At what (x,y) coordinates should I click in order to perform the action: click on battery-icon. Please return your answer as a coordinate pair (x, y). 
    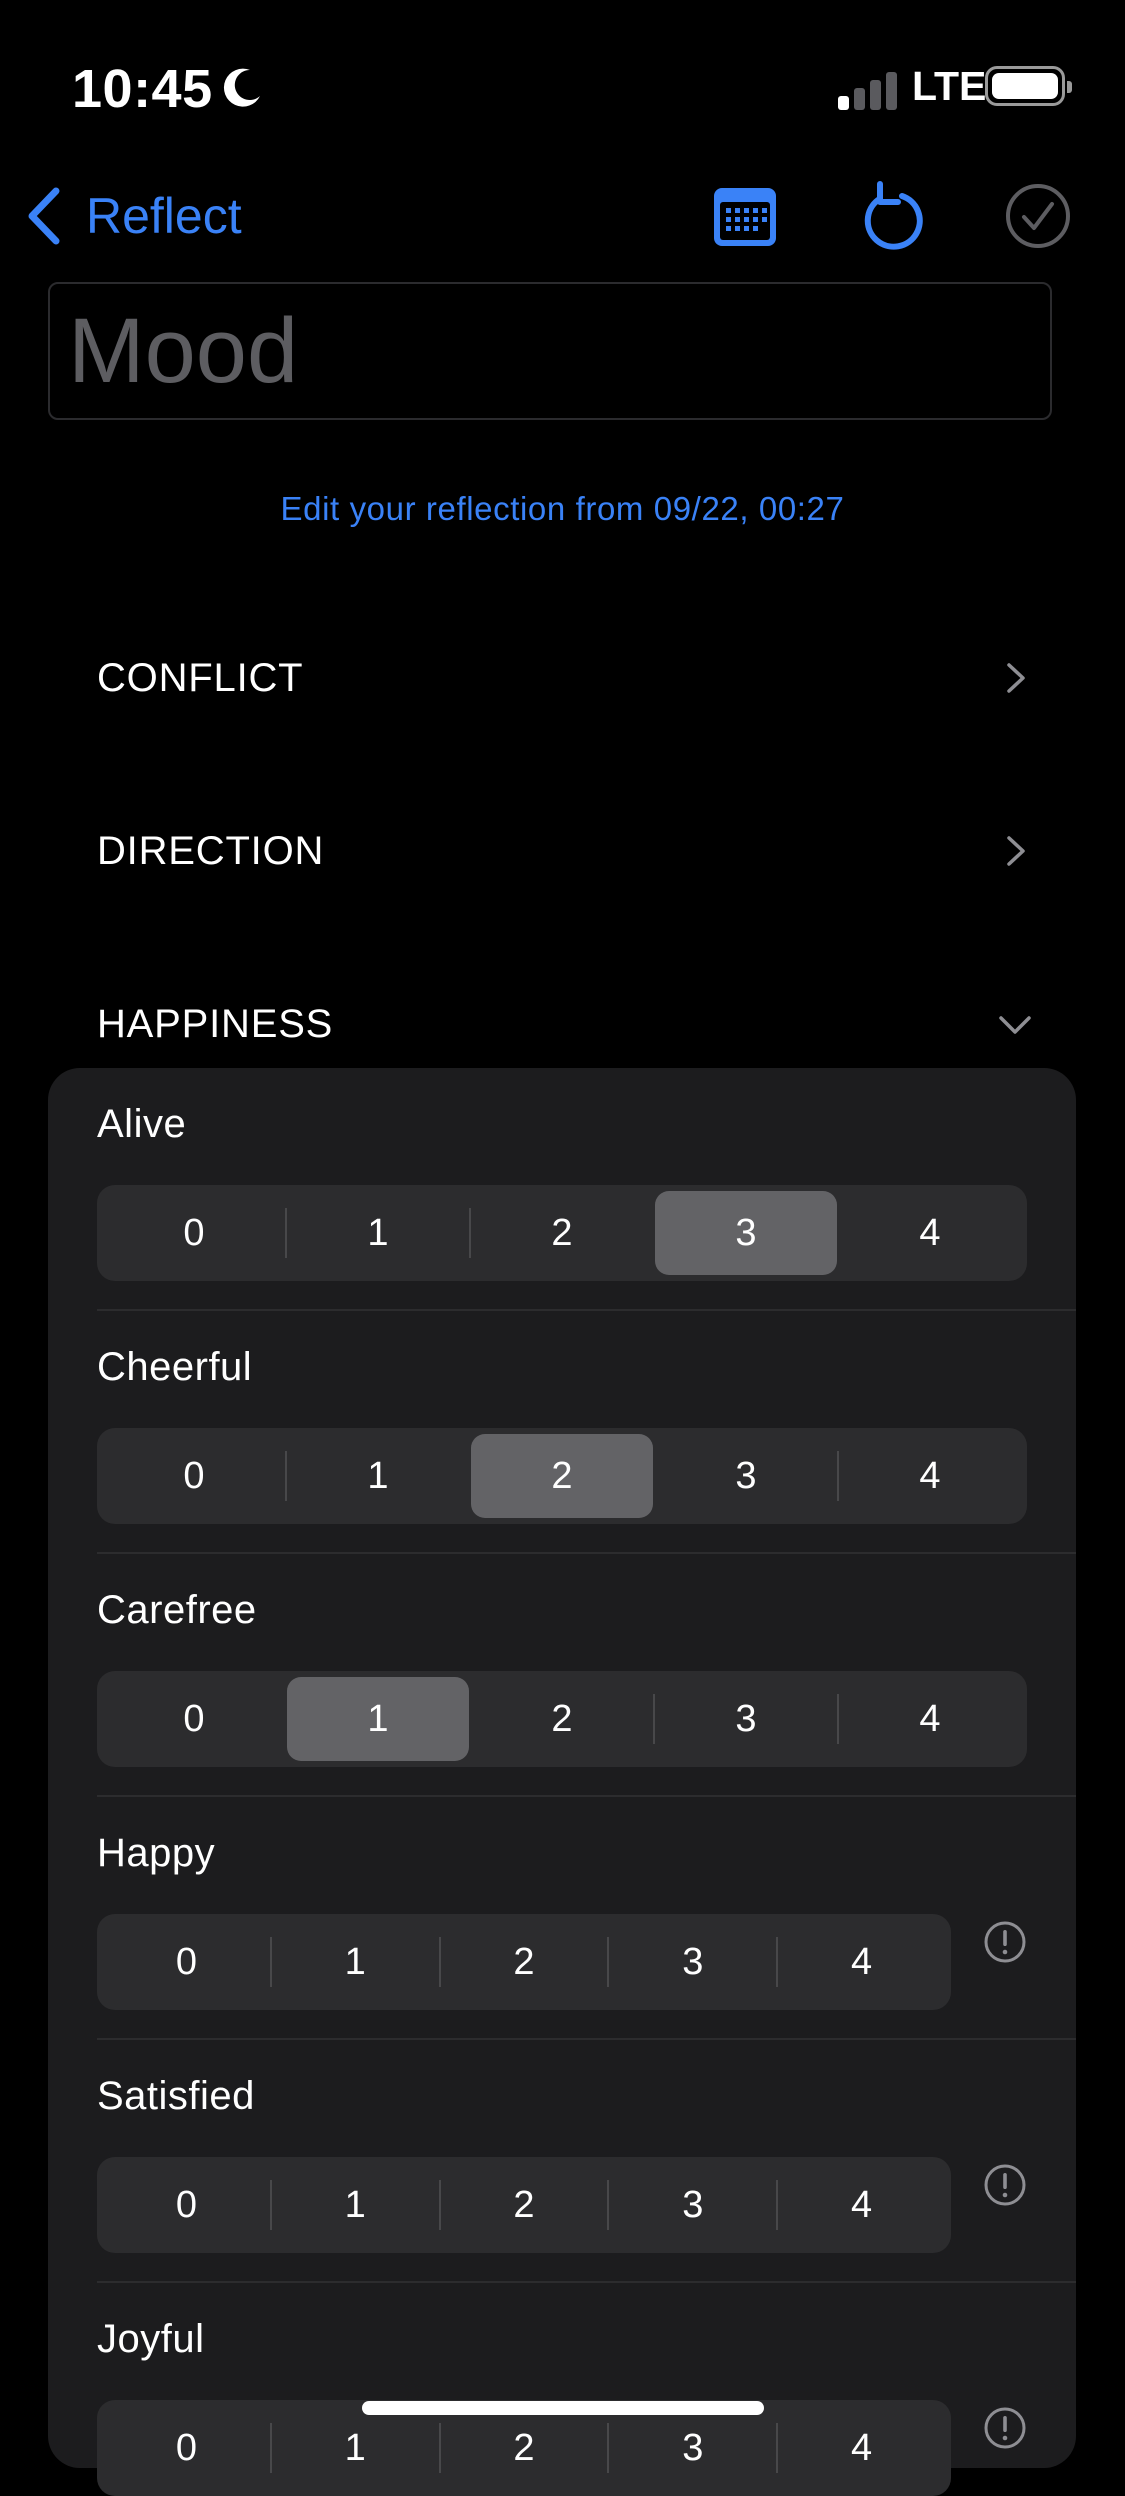
    Looking at the image, I should click on (1028, 86).